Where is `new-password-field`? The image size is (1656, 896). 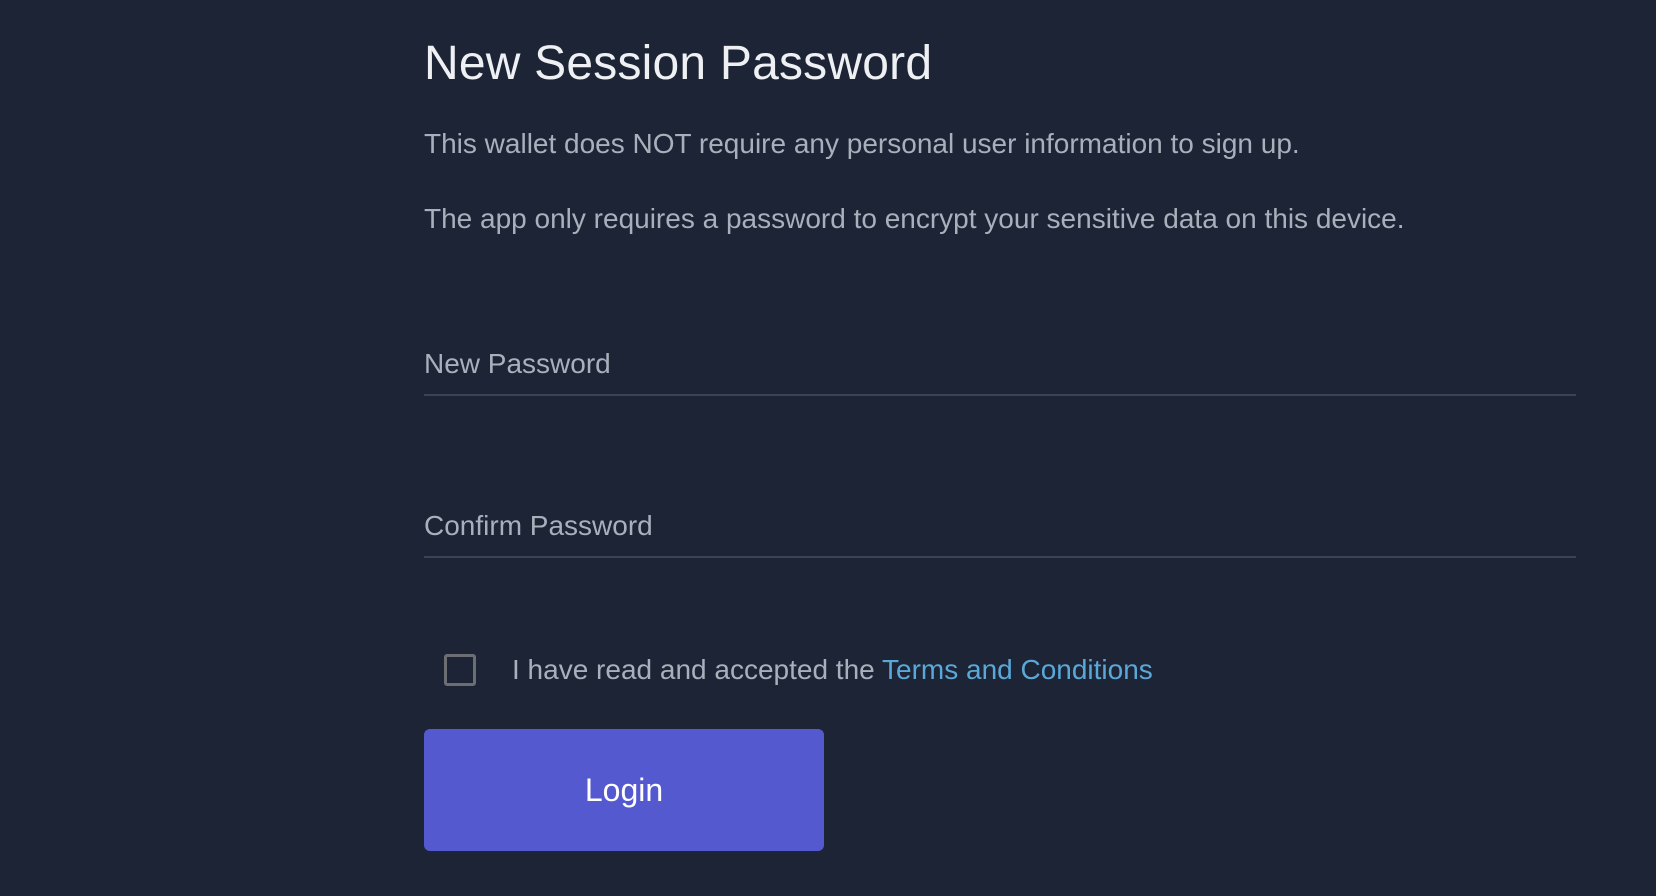
new-password-field is located at coordinates (1000, 365).